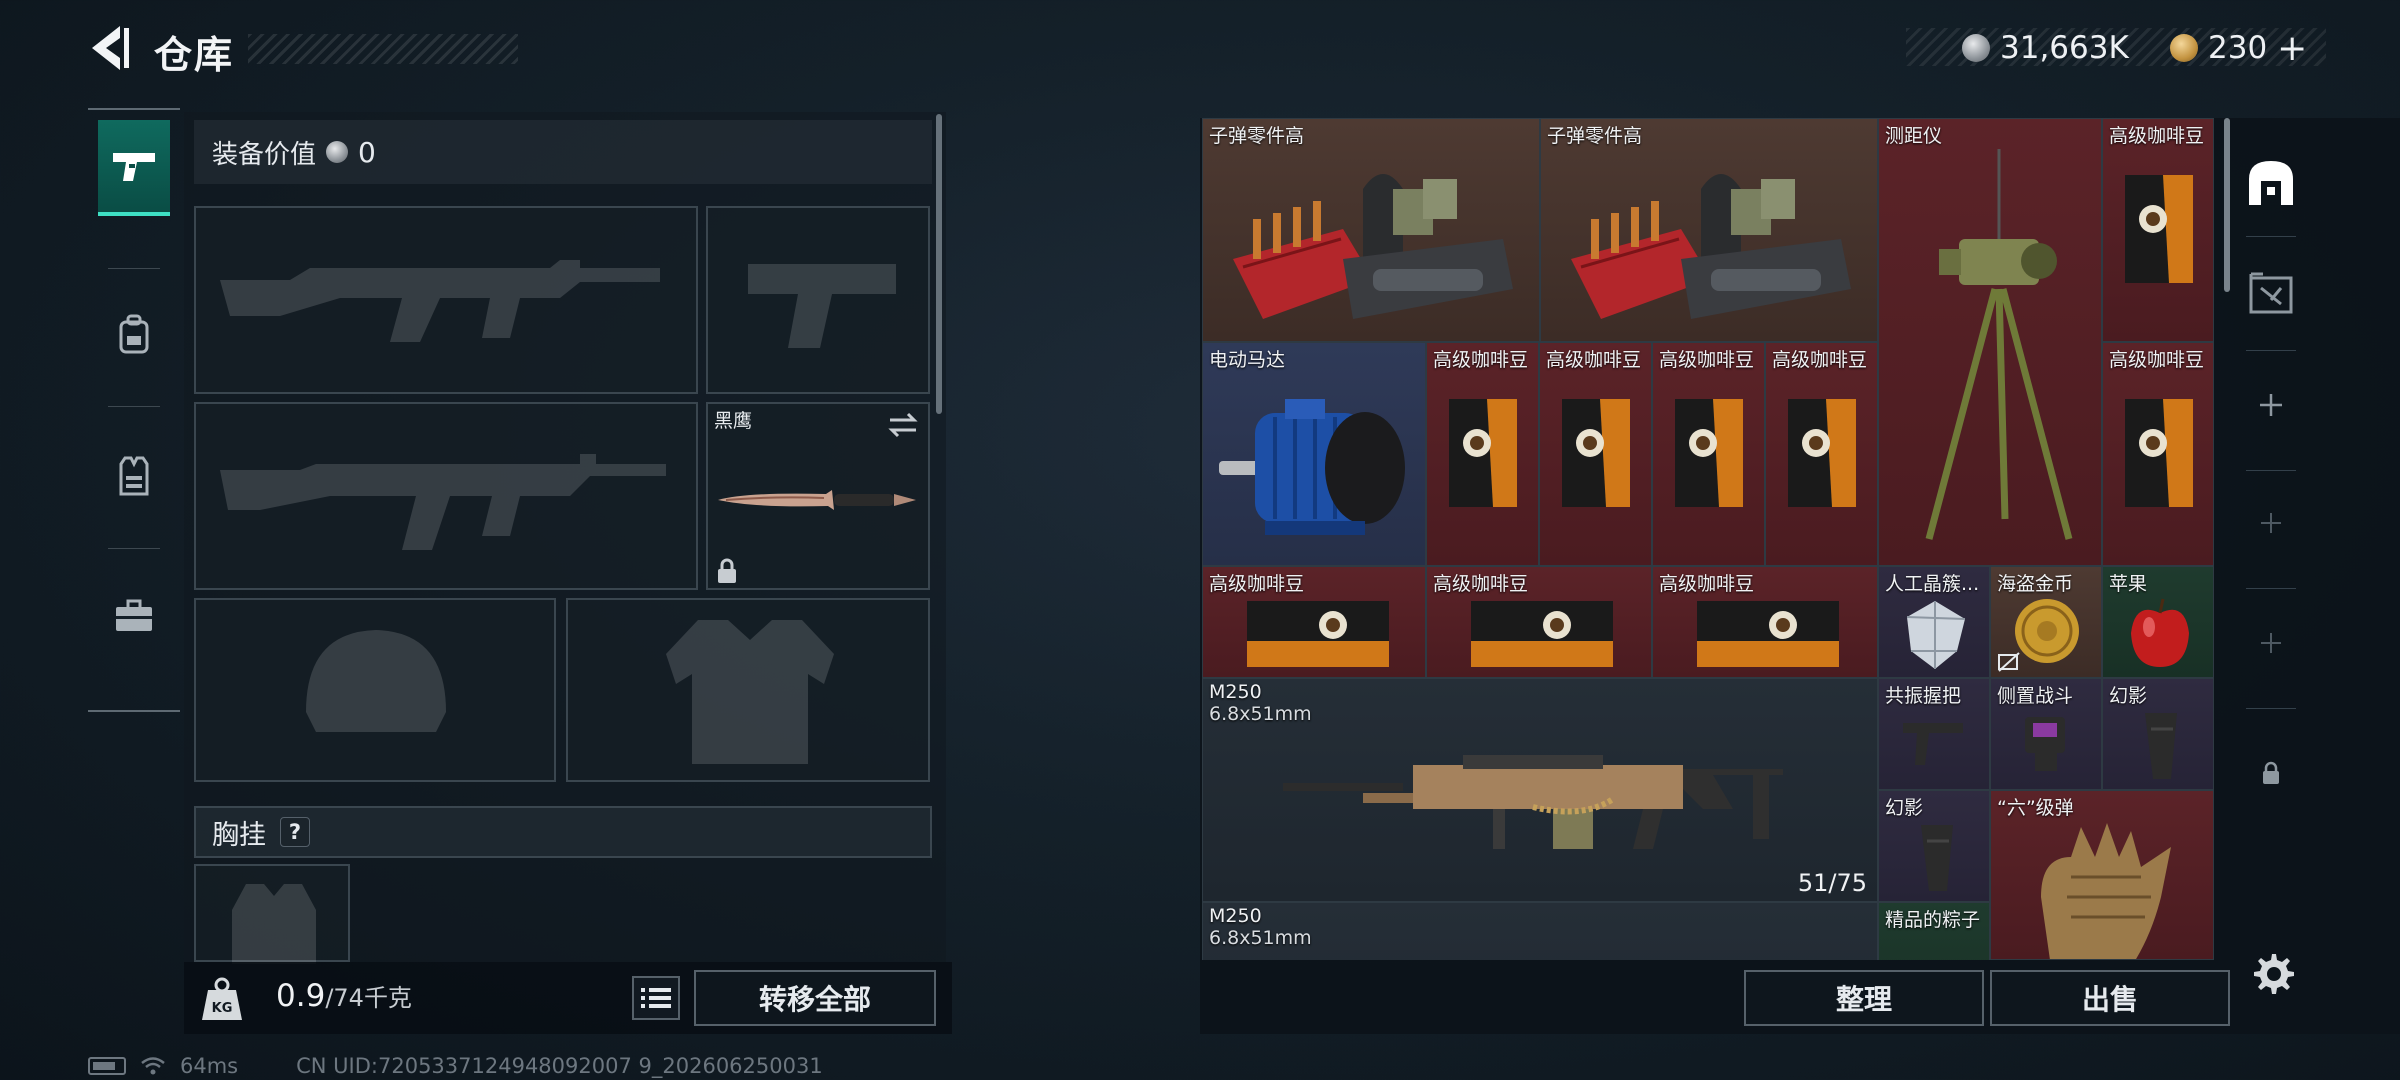  I want to click on armor-slot, so click(748, 690).